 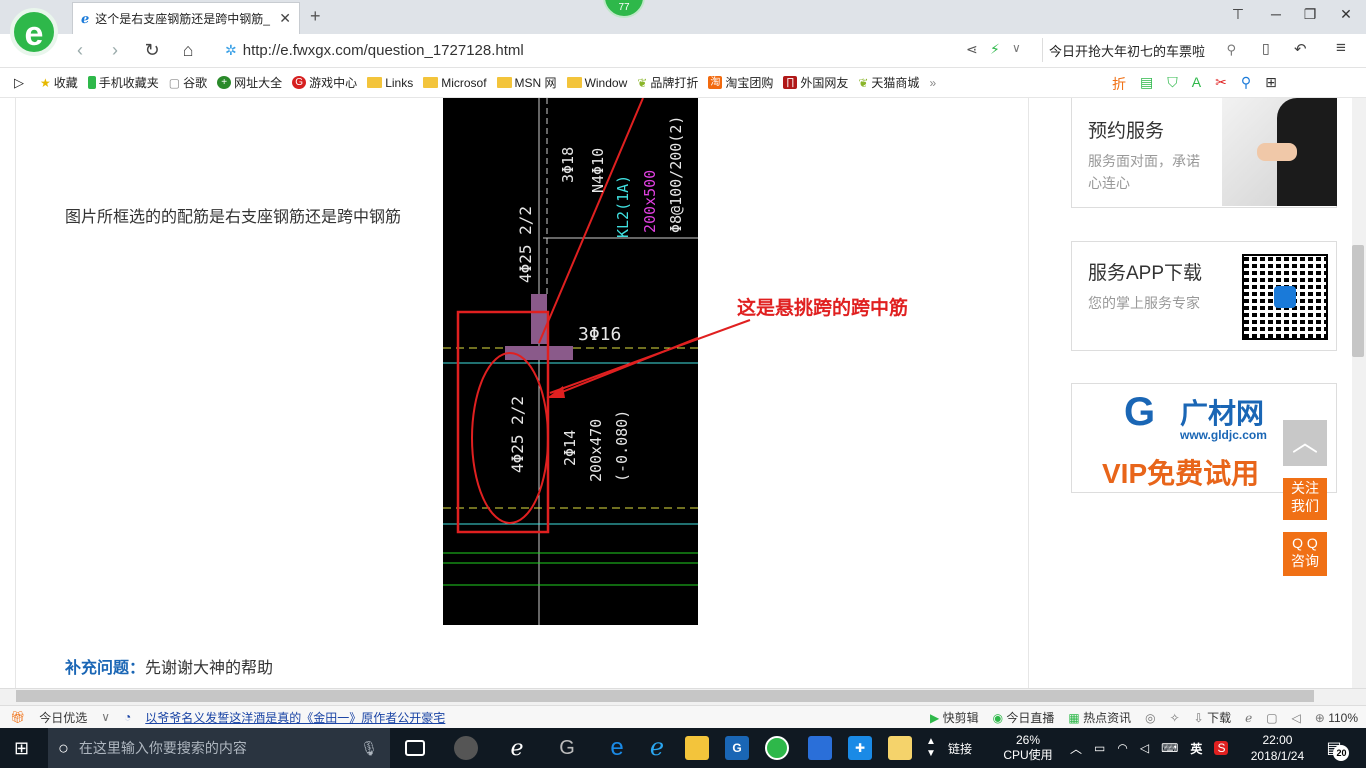 I want to click on cpu-label: CPU使用, so click(x=1028, y=755).